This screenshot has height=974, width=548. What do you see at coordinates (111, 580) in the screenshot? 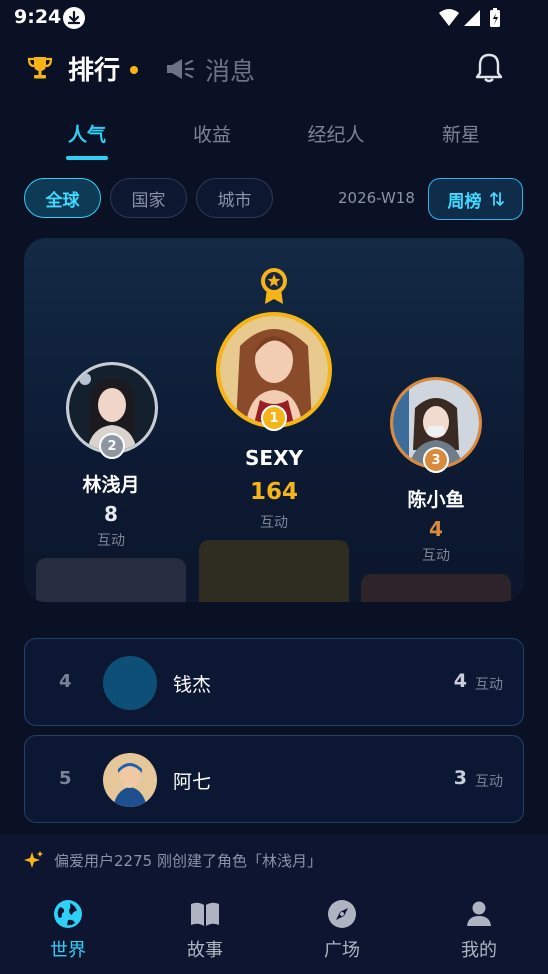
I see `pedestal-second` at bounding box center [111, 580].